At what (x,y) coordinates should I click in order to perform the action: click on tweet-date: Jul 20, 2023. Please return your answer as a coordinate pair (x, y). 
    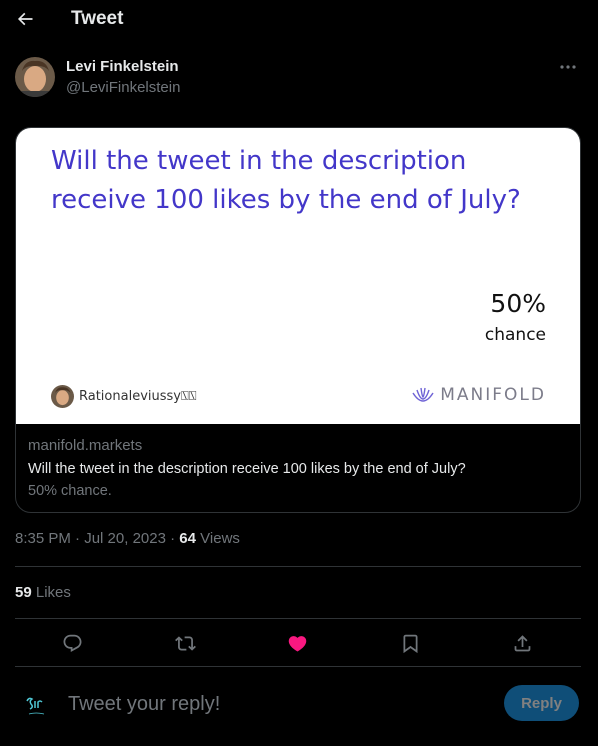
    Looking at the image, I should click on (125, 538).